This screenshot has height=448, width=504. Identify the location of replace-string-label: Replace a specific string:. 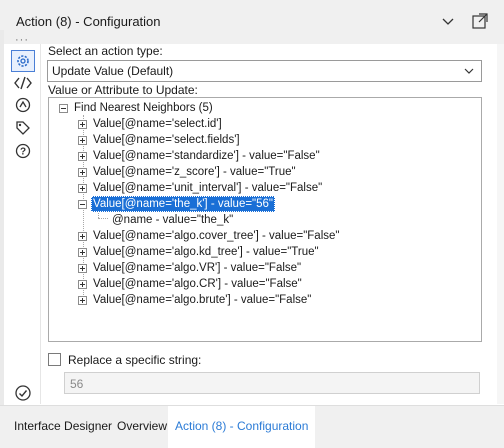
(135, 360).